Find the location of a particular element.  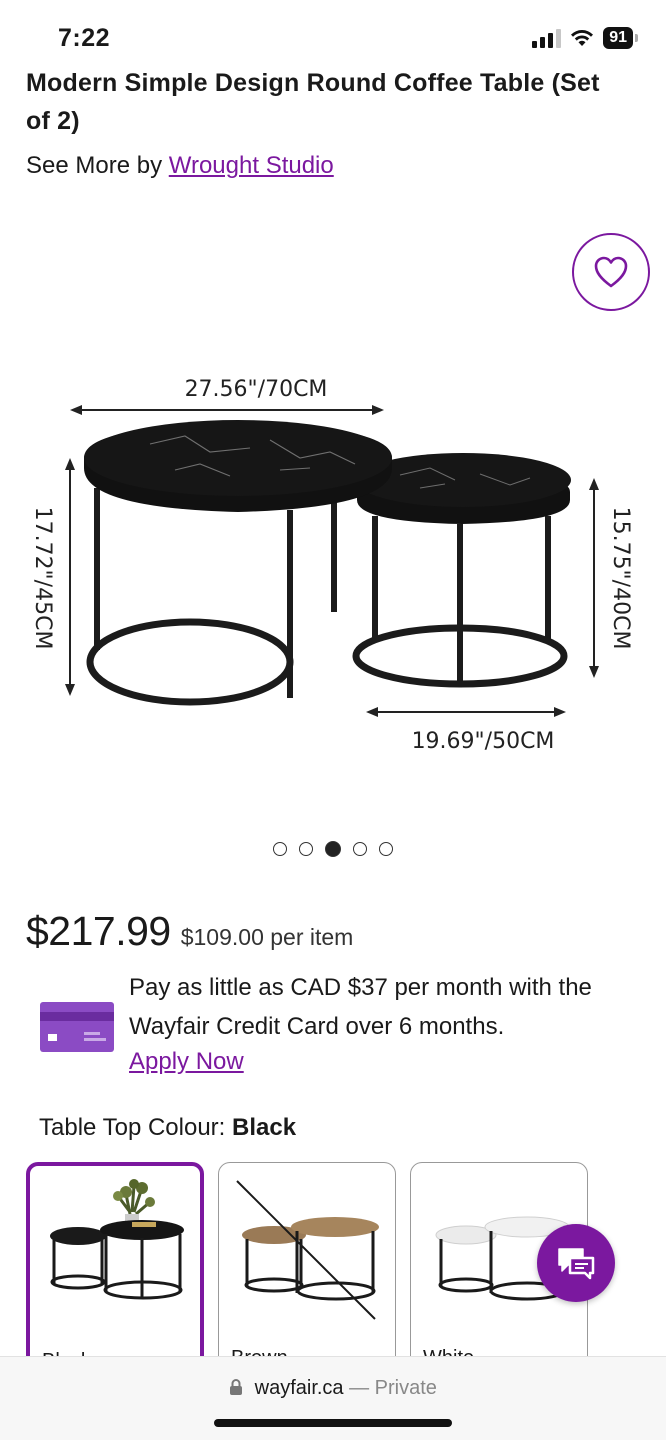

dimension-bottom-label: 19.69"/50CM is located at coordinates (483, 741).